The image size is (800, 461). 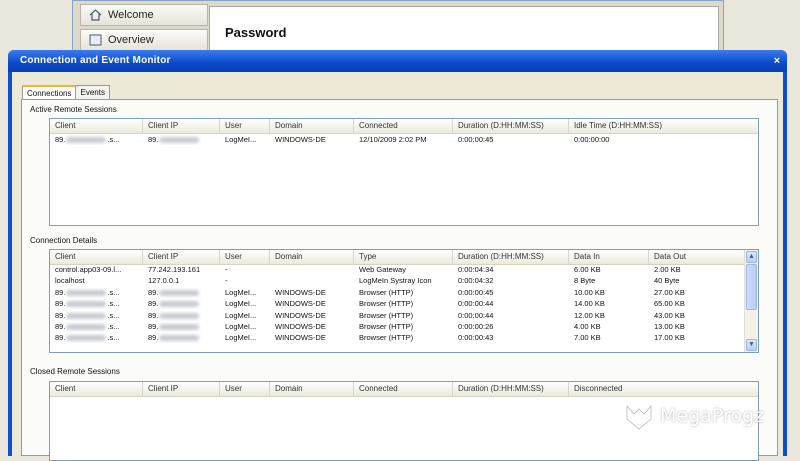 I want to click on cell-client-ip: 77.242.193.161, so click(x=174, y=269).